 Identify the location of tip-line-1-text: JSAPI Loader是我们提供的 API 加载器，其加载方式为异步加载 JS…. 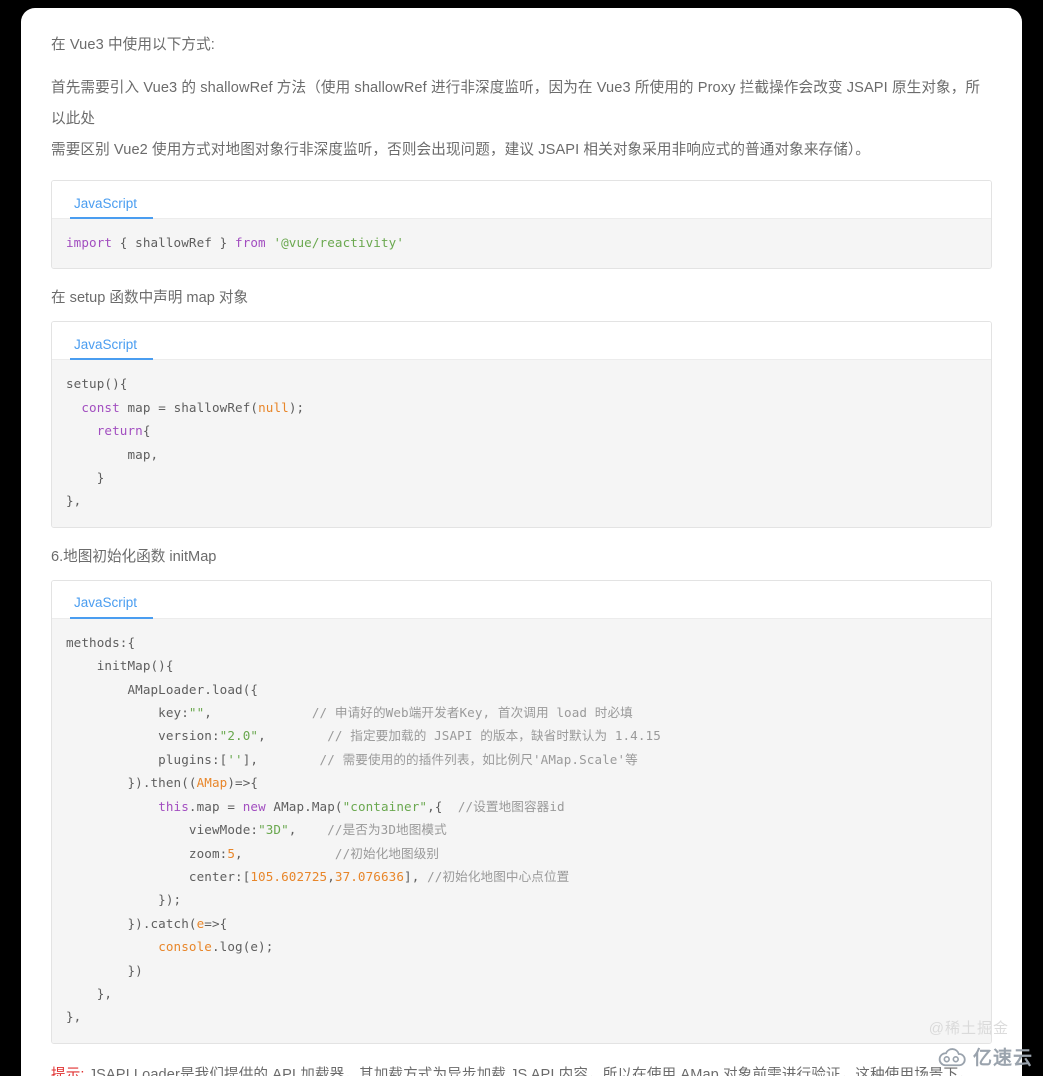
(528, 1071).